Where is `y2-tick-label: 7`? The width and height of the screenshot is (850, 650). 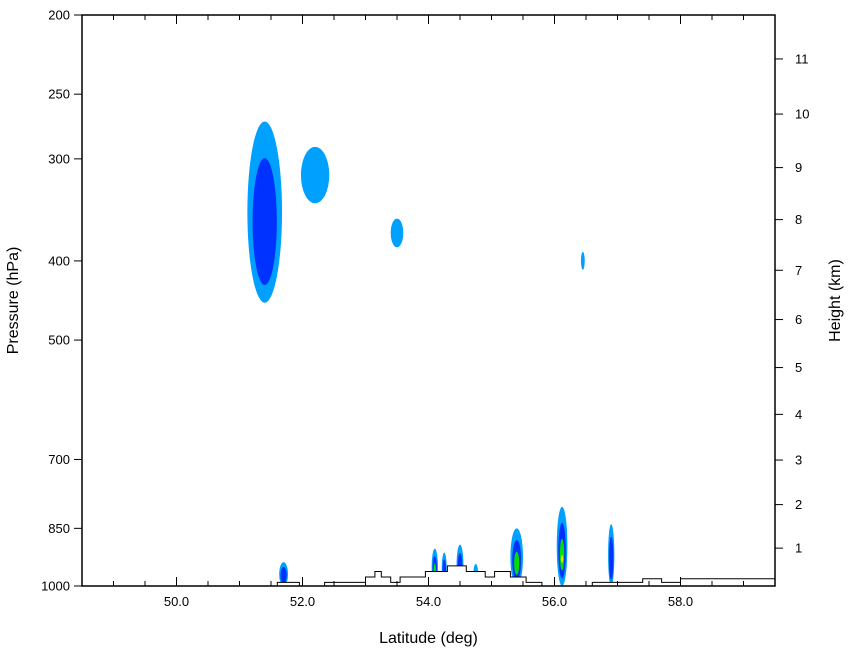 y2-tick-label: 7 is located at coordinates (798, 270).